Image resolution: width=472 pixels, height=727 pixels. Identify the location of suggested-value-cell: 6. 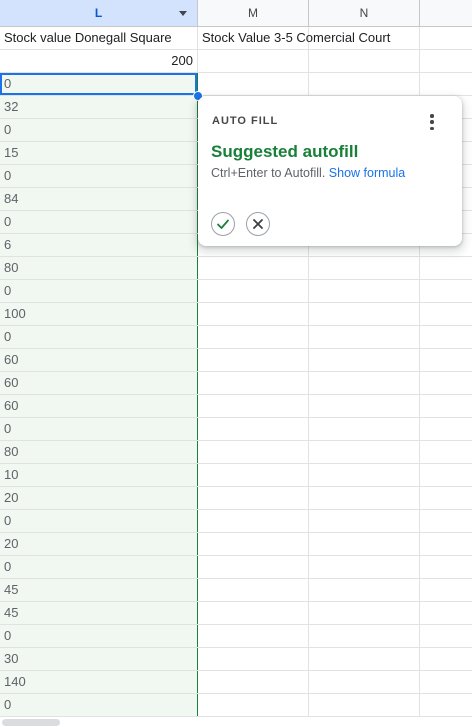
(99, 245).